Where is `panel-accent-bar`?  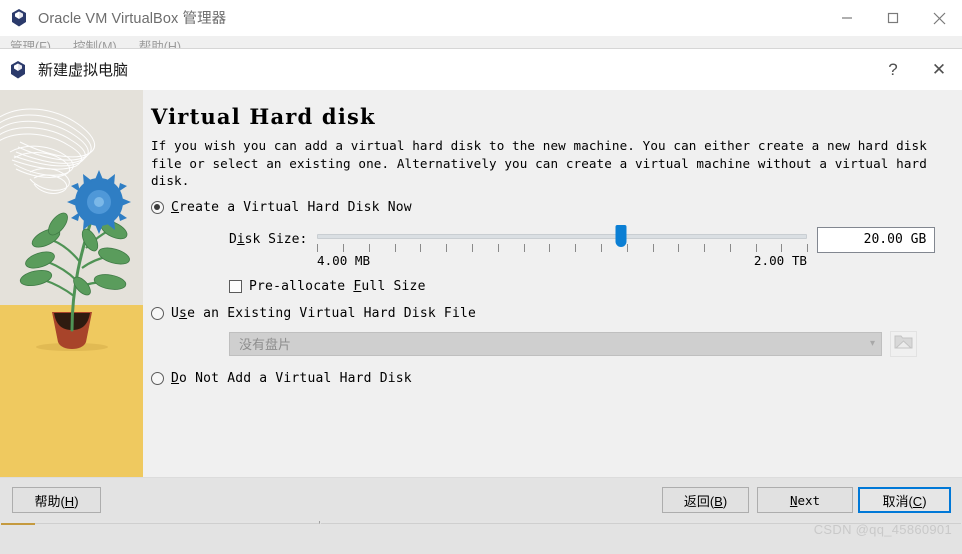 panel-accent-bar is located at coordinates (18, 524).